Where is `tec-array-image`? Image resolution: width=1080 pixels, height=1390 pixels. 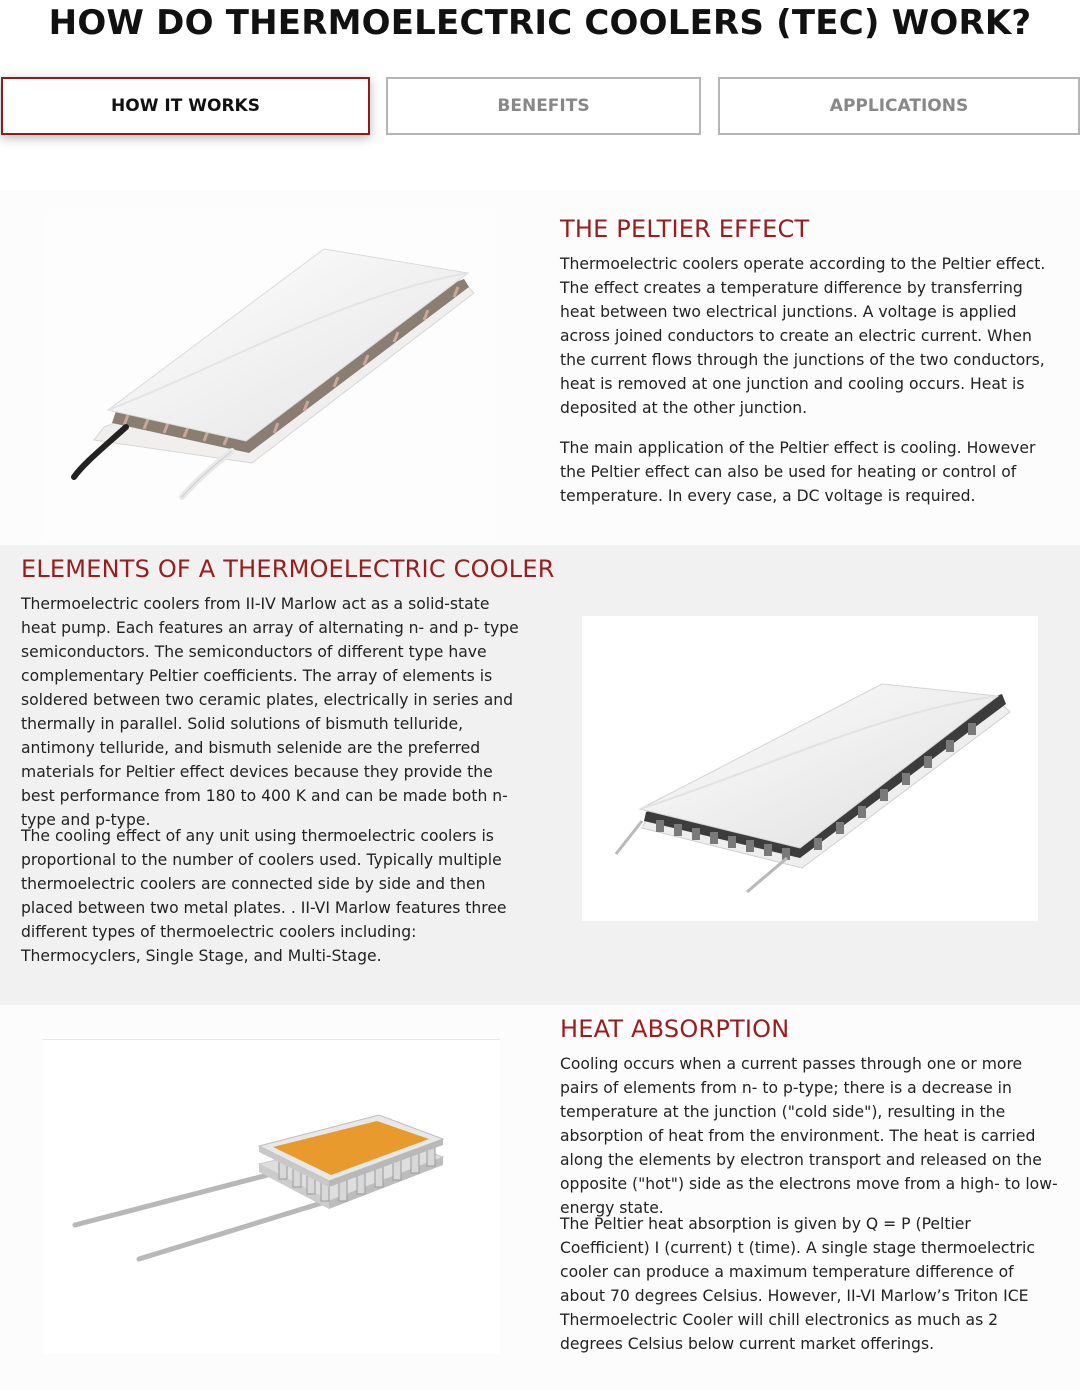 tec-array-image is located at coordinates (810, 768).